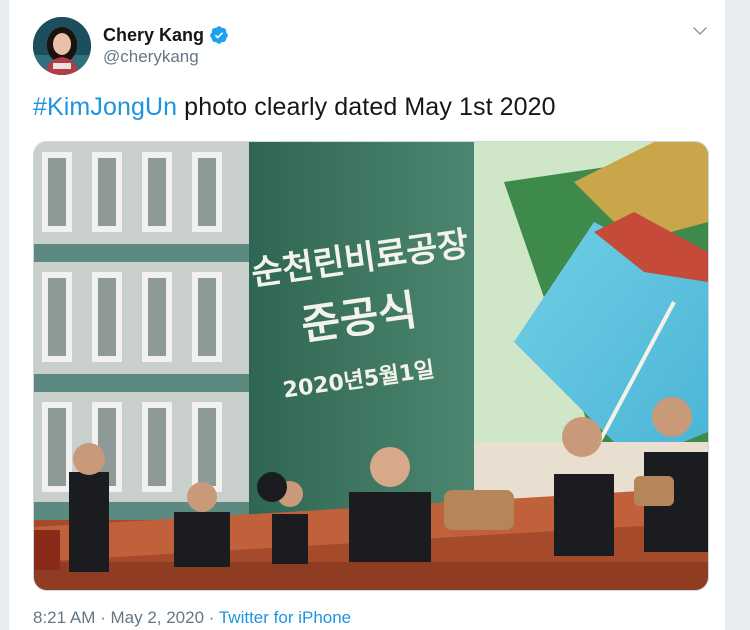  What do you see at coordinates (64, 617) in the screenshot?
I see `tweet-time: 8:21 AM` at bounding box center [64, 617].